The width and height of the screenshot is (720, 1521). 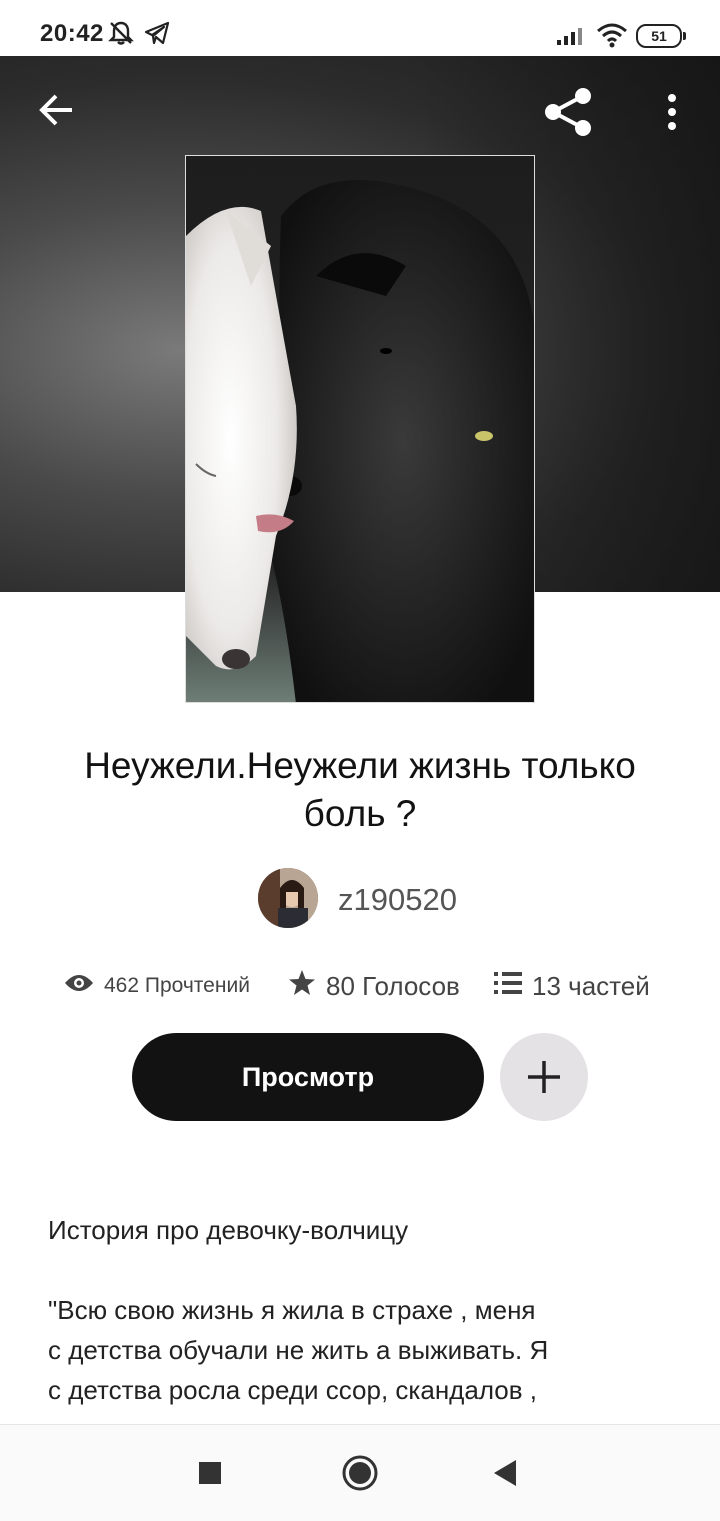 What do you see at coordinates (393, 985) in the screenshot?
I see `votes-count: 80 Голосов` at bounding box center [393, 985].